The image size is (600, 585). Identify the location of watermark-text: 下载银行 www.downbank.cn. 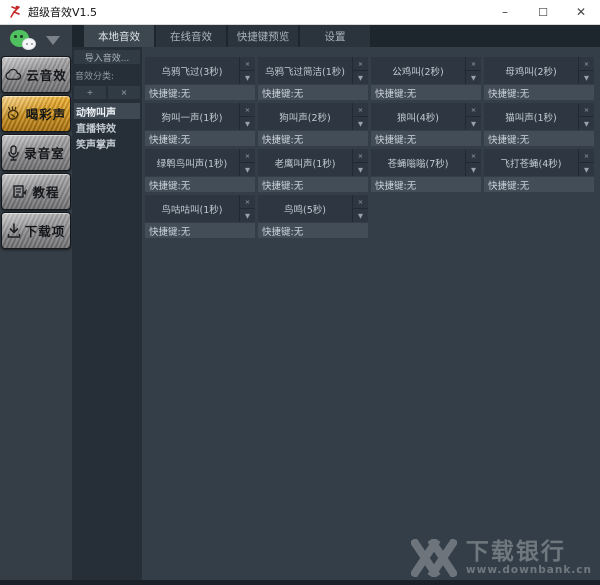
(529, 557).